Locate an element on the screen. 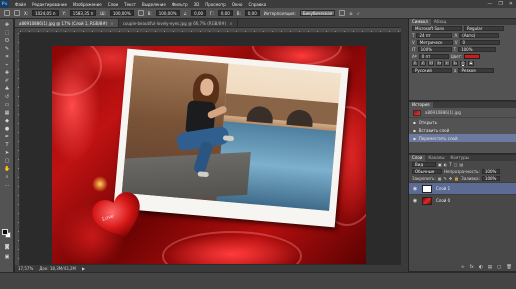  tab-paragraph: Абзац is located at coordinates (440, 22).